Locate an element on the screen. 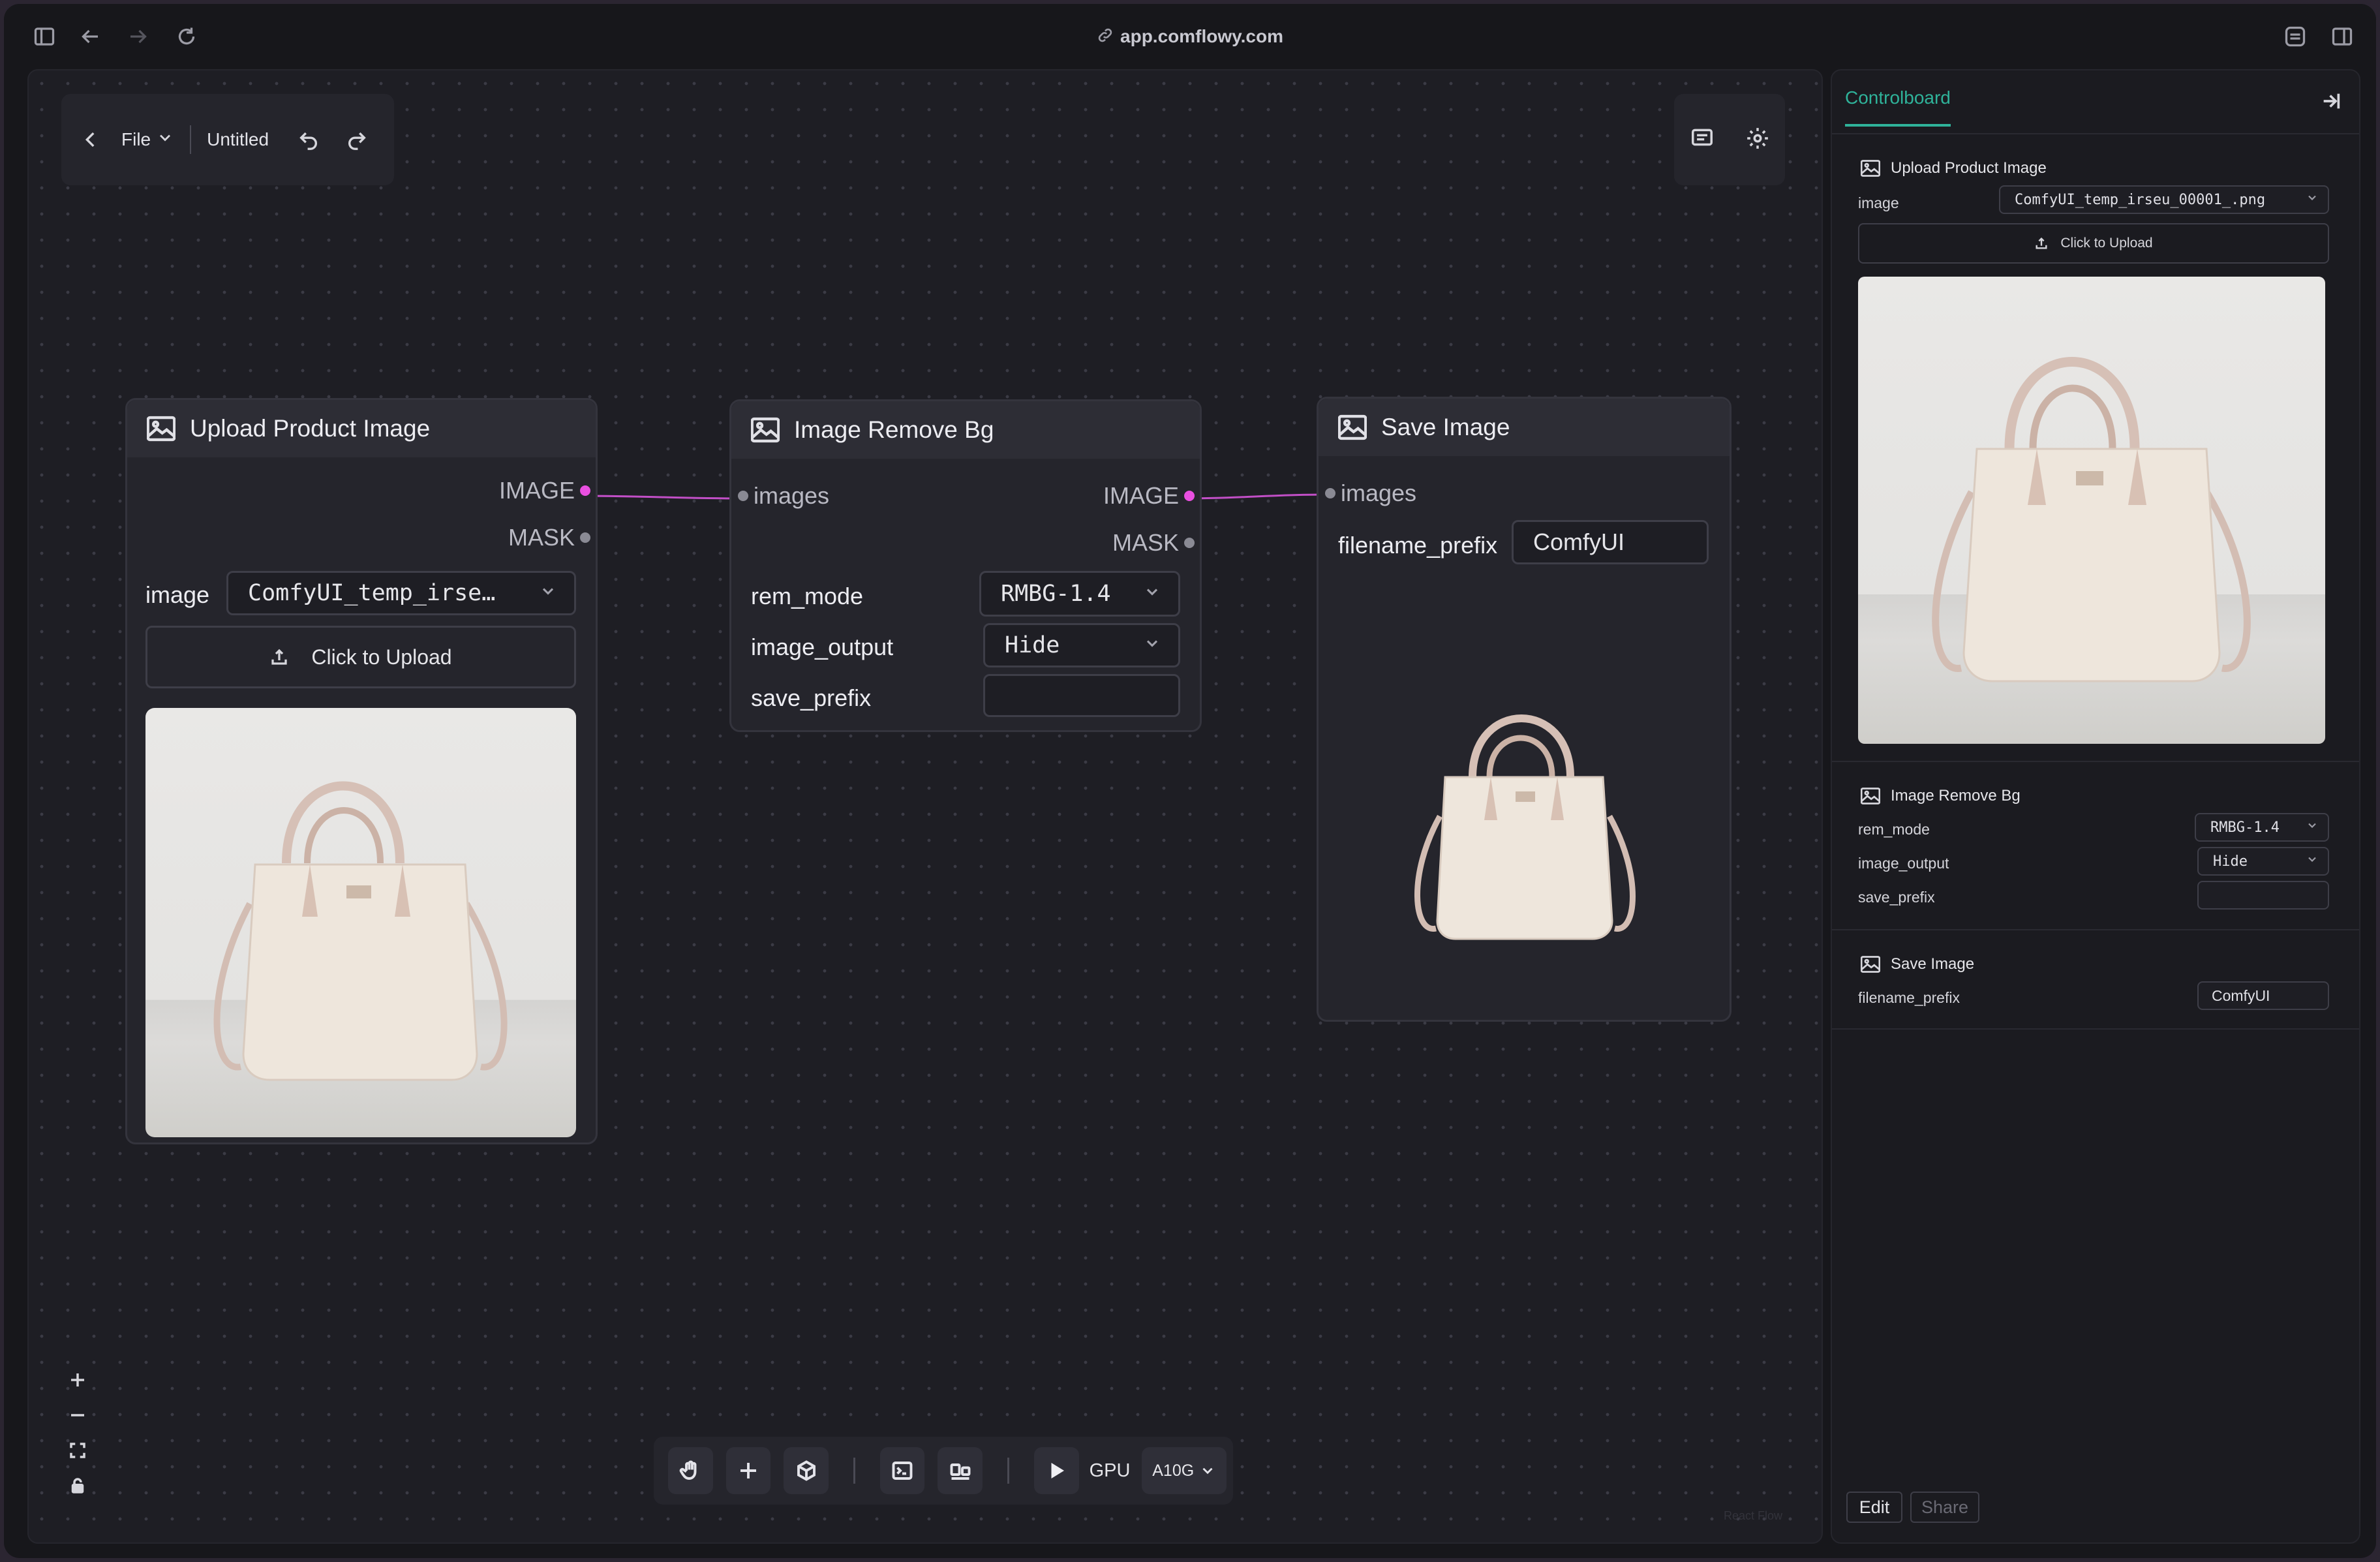 This screenshot has width=2380, height=1562. node-header: Image Remove Bg is located at coordinates (965, 430).